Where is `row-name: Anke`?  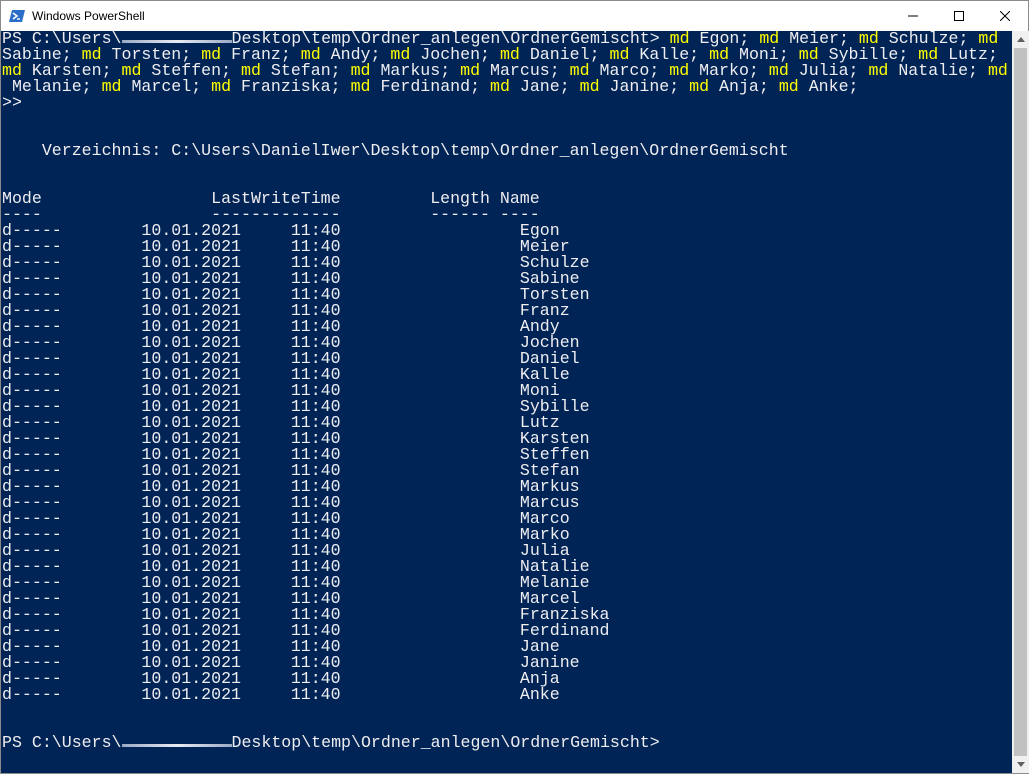
row-name: Anke is located at coordinates (539, 694).